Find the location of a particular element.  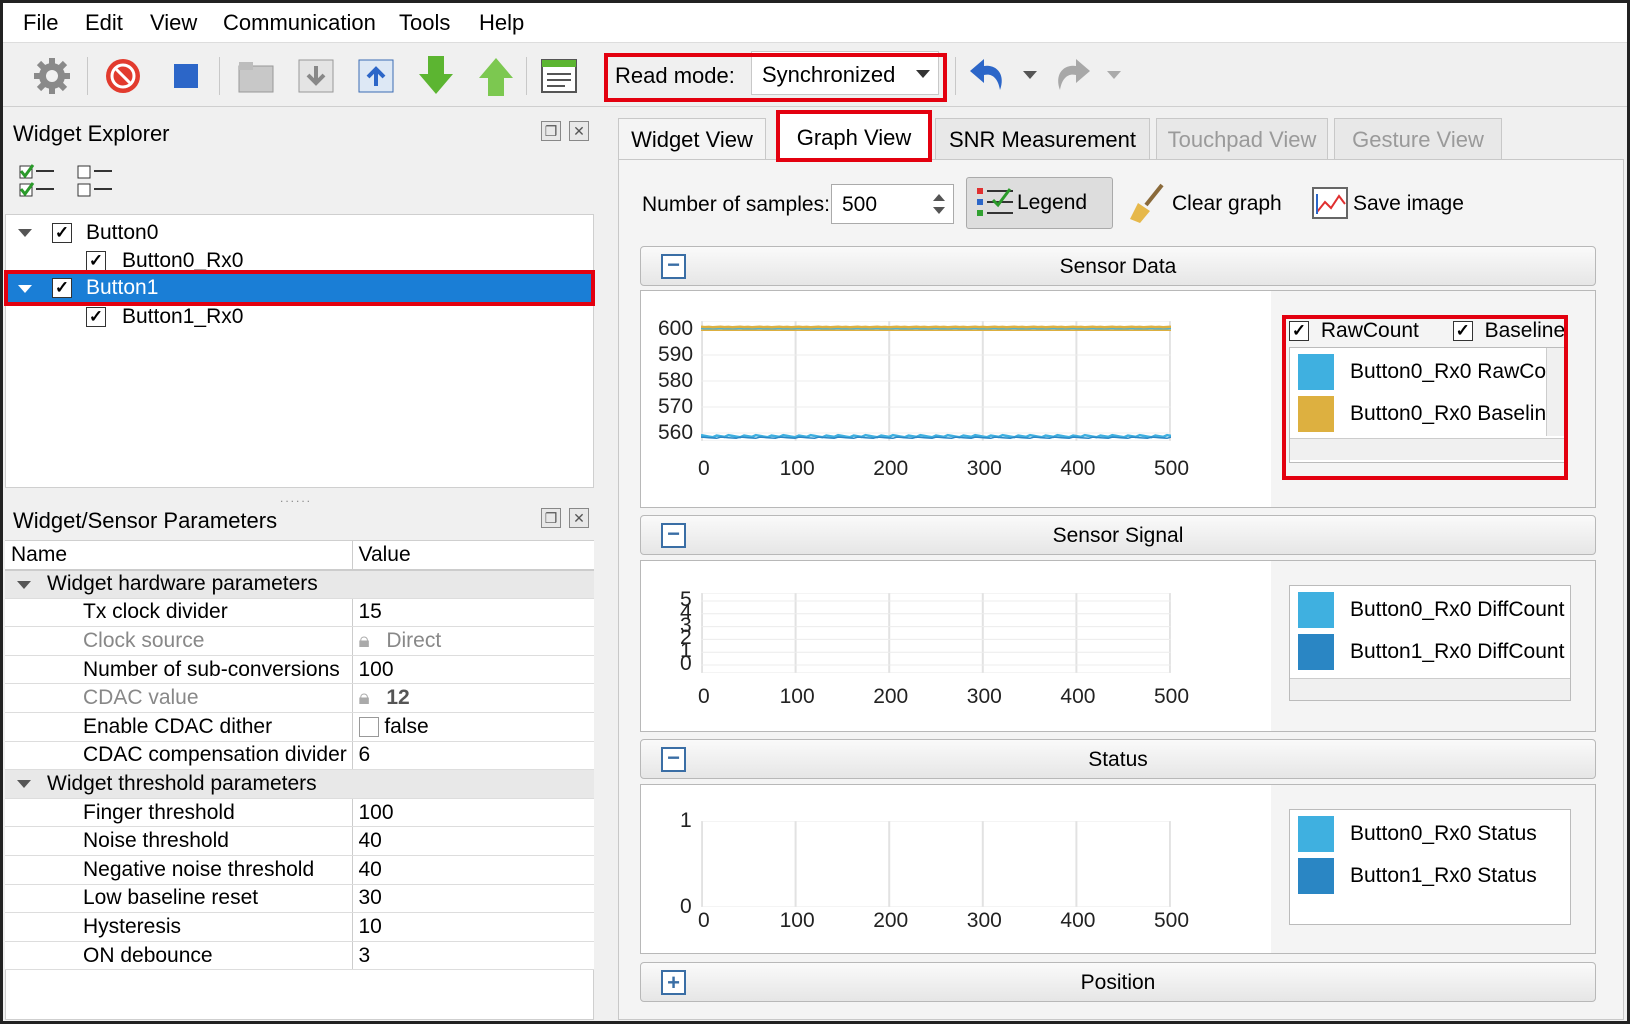

legend-item: Button0_Rx0 DiffCount is located at coordinates (1457, 609).